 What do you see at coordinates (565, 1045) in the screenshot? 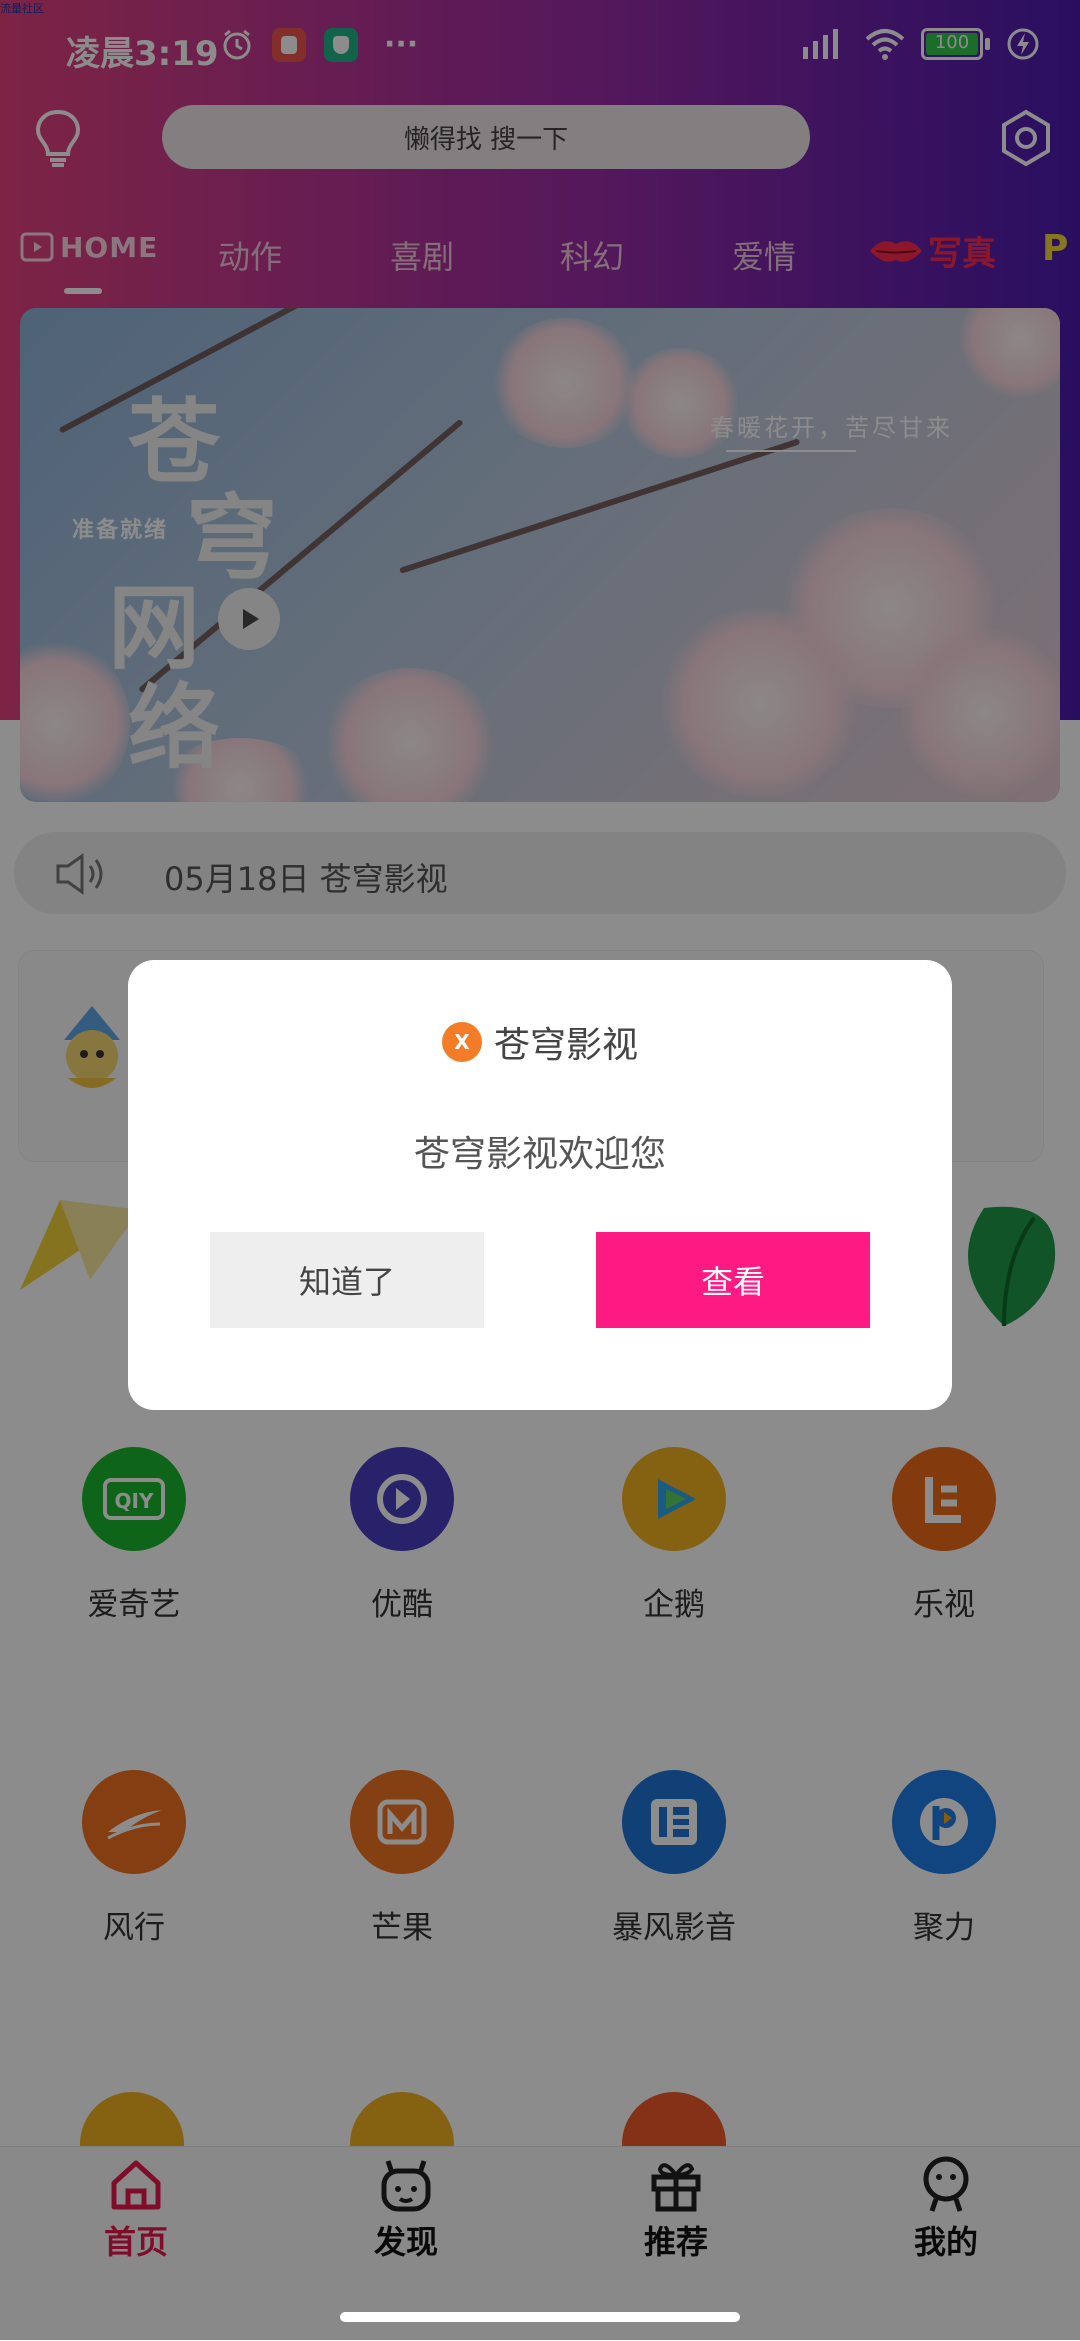
I see `dialog-title: 苍穹影视` at bounding box center [565, 1045].